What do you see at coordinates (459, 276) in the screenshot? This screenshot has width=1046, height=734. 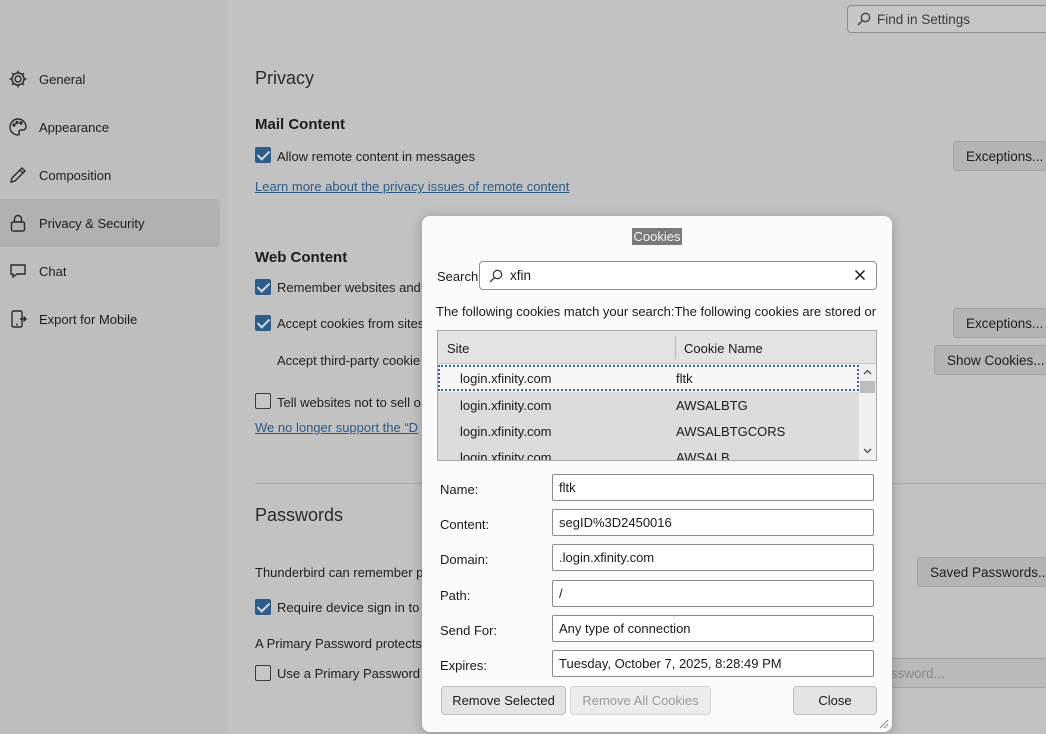 I see `cookie-search-label: Search:` at bounding box center [459, 276].